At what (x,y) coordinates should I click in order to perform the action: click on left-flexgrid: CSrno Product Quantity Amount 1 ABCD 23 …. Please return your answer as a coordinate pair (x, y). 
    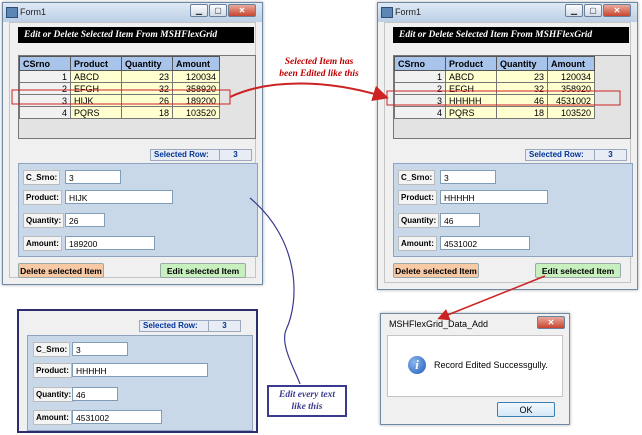
    Looking at the image, I should click on (137, 97).